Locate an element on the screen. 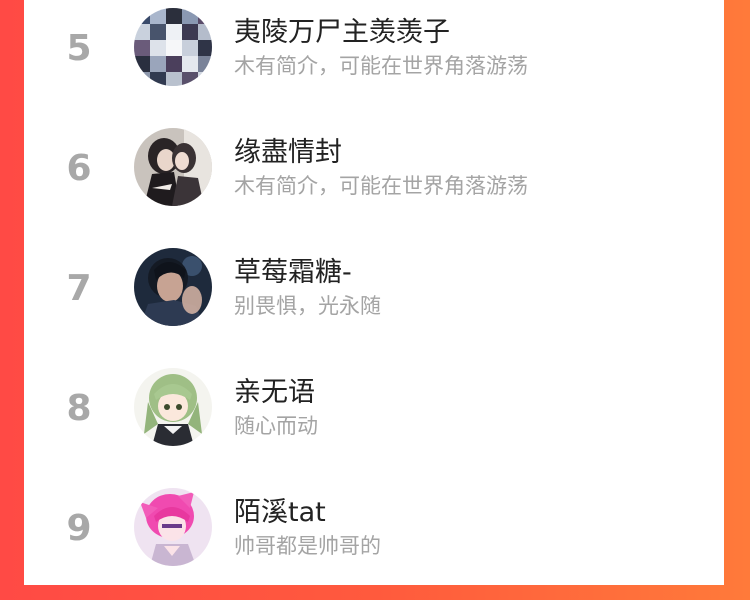  rank-number: 6 is located at coordinates (79, 168).